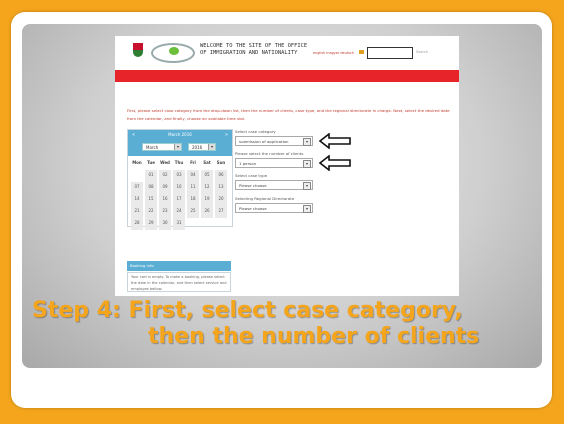 The width and height of the screenshot is (564, 424). What do you see at coordinates (193, 200) in the screenshot?
I see `calendar-day: 18` at bounding box center [193, 200].